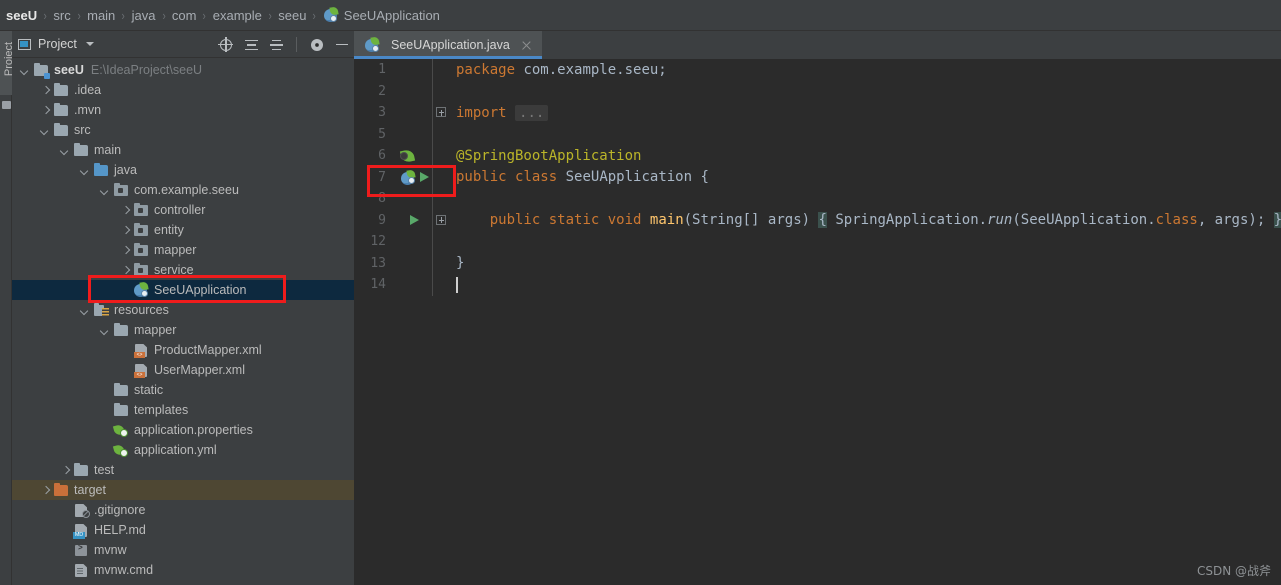  I want to click on tree-node-templates: templates, so click(183, 410).